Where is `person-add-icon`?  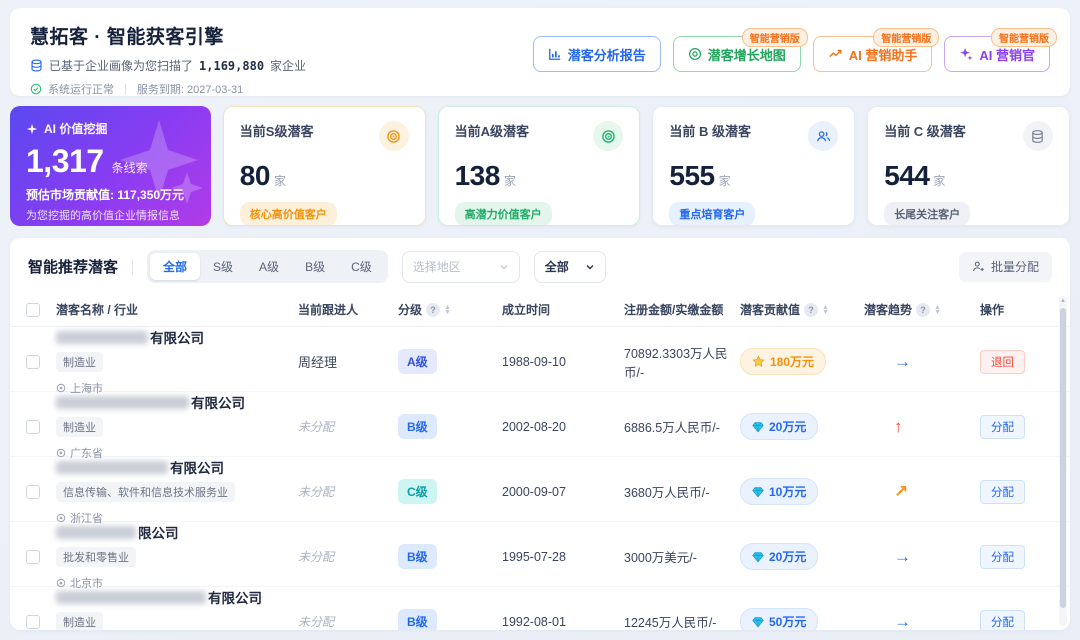
person-add-icon is located at coordinates (978, 266).